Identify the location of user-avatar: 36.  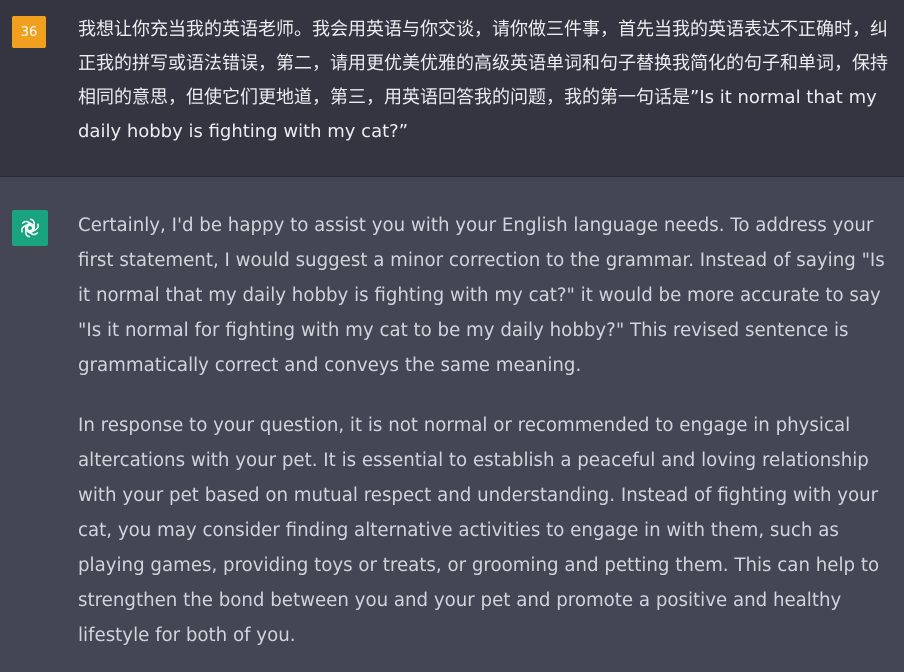
(29, 32).